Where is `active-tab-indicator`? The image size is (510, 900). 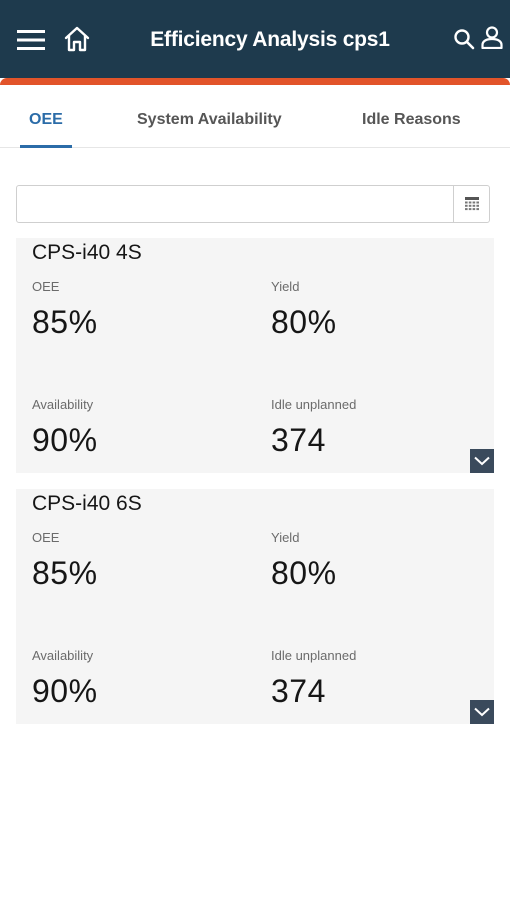
active-tab-indicator is located at coordinates (46, 146).